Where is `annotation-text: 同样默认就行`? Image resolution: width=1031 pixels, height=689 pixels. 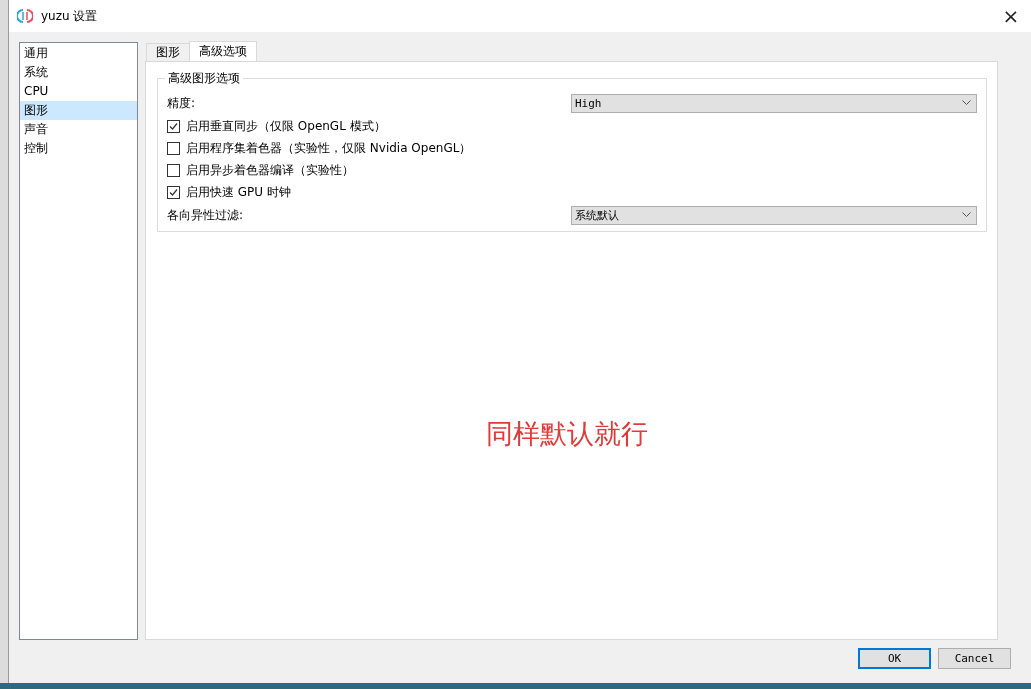
annotation-text: 同样默认就行 is located at coordinates (567, 434).